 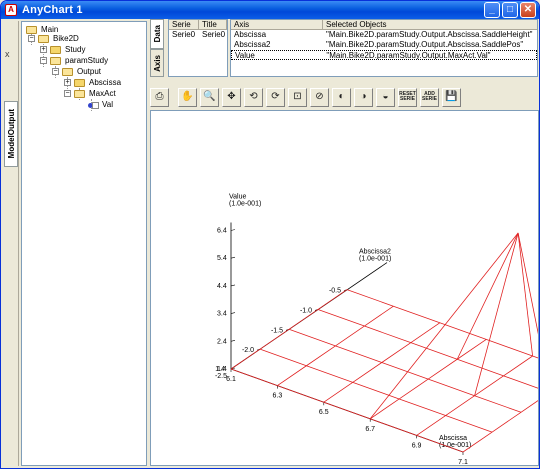 I want to click on reset-serie-icon: RESET SERIE, so click(x=407, y=96).